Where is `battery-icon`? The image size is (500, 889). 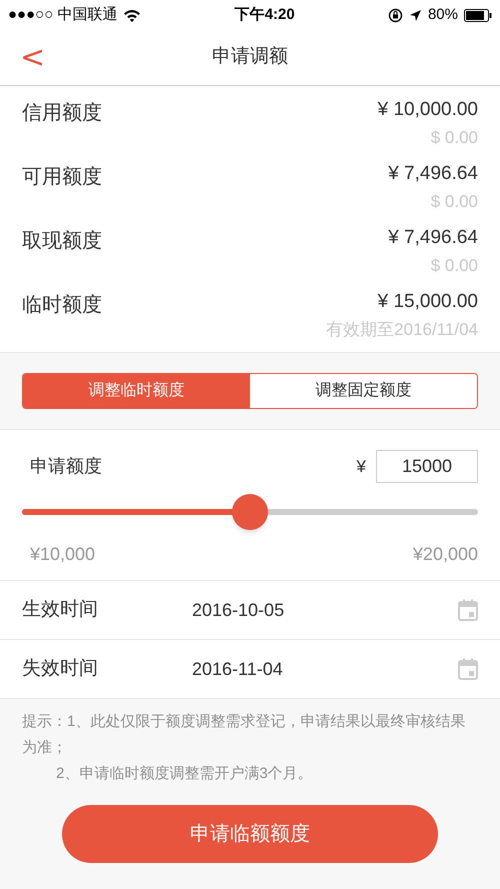 battery-icon is located at coordinates (478, 15).